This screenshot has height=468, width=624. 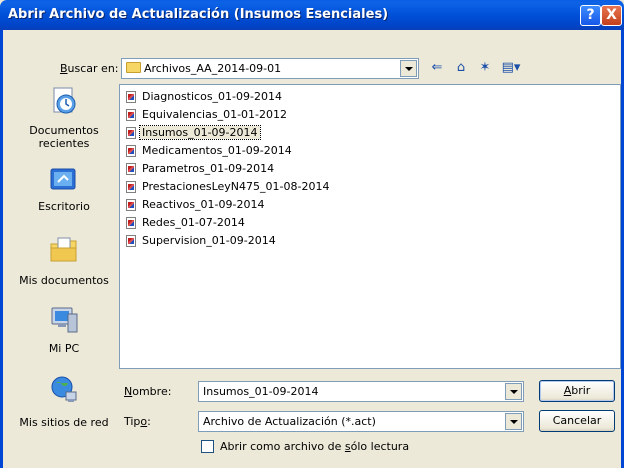 I want to click on place-label-network: Mis sitios de red, so click(x=64, y=422).